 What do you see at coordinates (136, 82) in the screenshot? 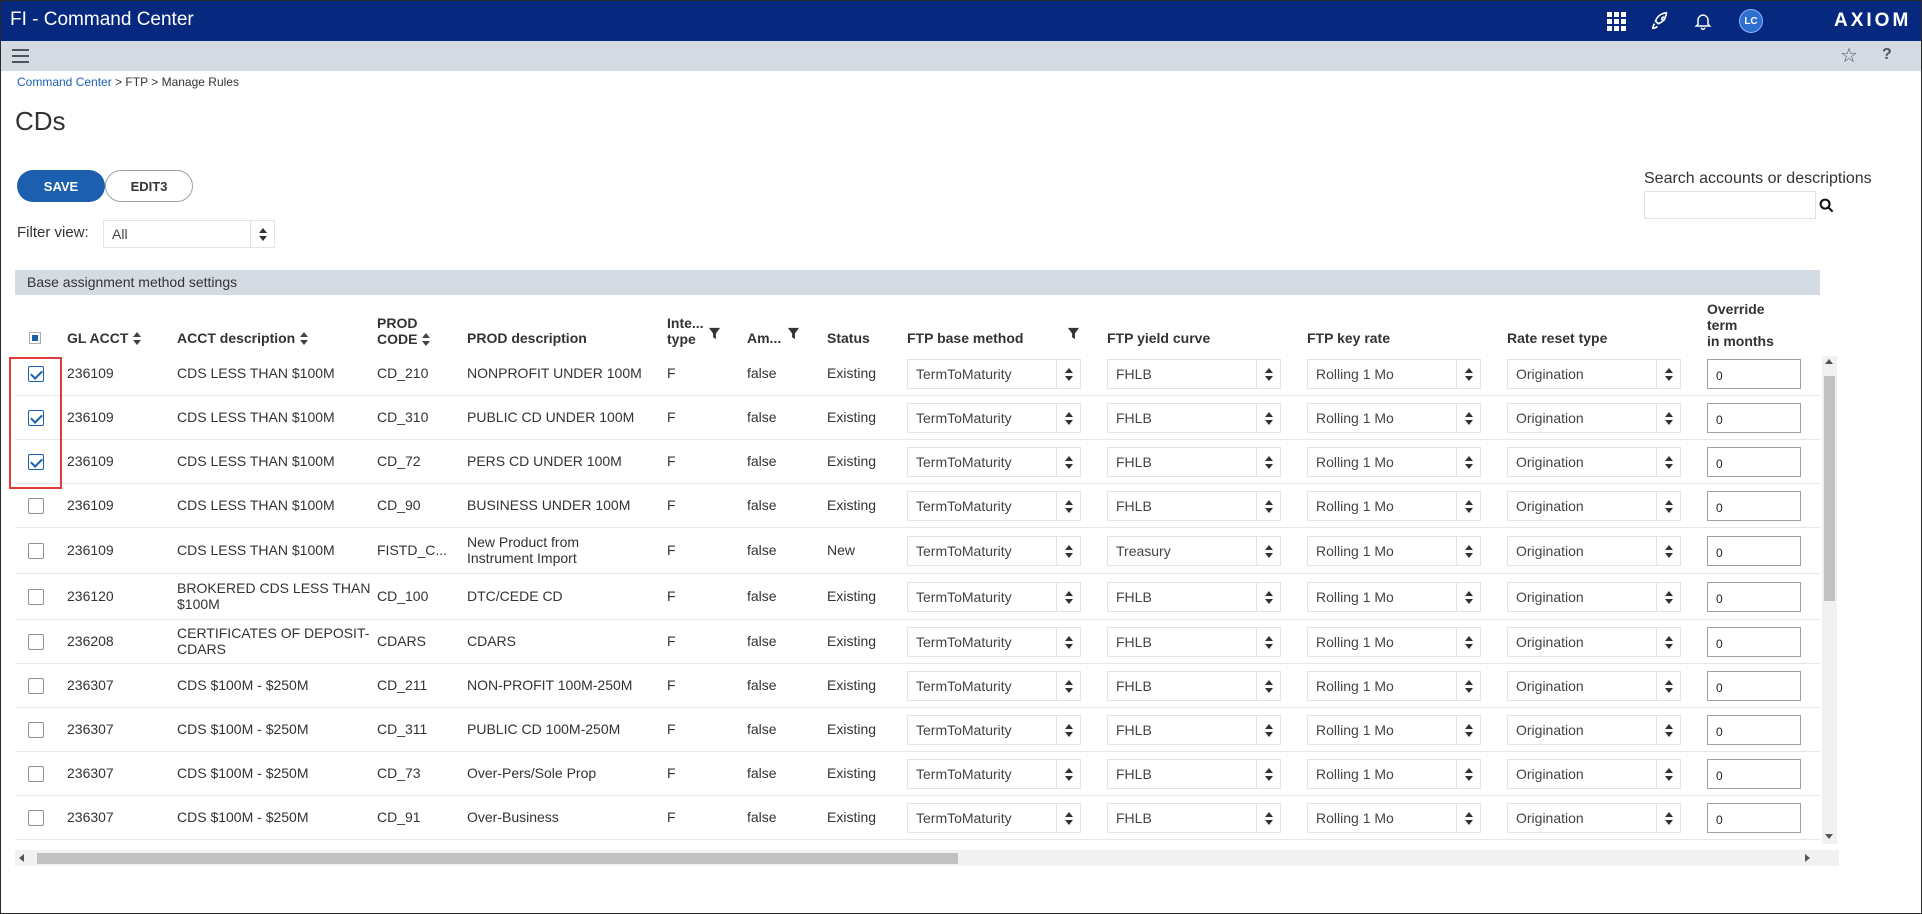
I see `breadcrumb-ftp: FTP` at bounding box center [136, 82].